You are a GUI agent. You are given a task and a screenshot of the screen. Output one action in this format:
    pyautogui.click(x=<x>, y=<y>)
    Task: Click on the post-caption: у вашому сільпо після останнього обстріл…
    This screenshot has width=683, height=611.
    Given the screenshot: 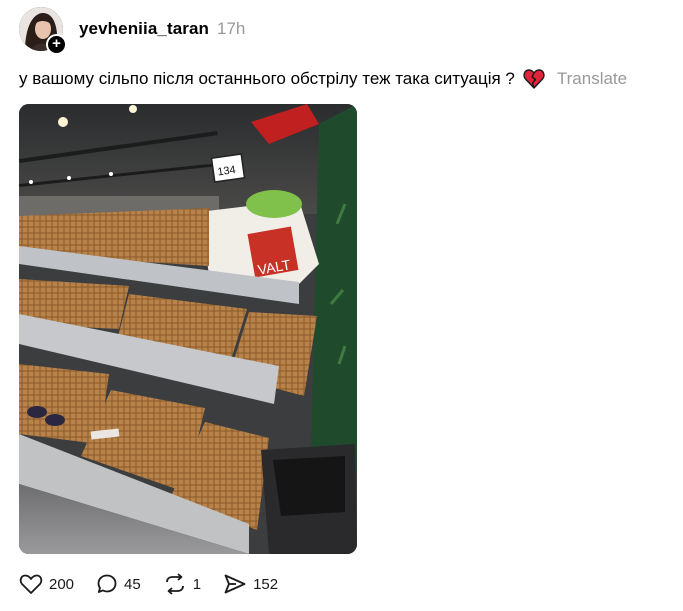 What is the action you would take?
    pyautogui.click(x=323, y=79)
    